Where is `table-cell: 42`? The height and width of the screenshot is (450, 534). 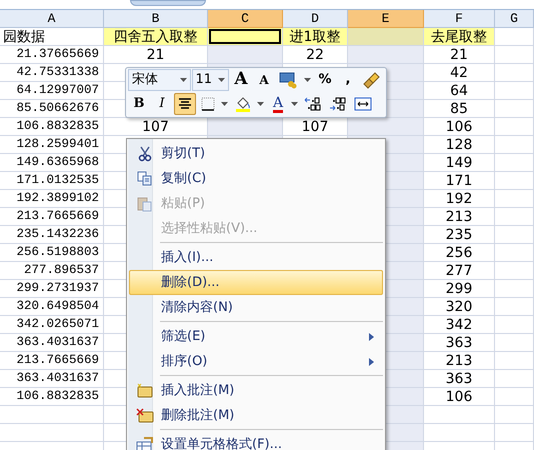
table-cell: 42 is located at coordinates (459, 73).